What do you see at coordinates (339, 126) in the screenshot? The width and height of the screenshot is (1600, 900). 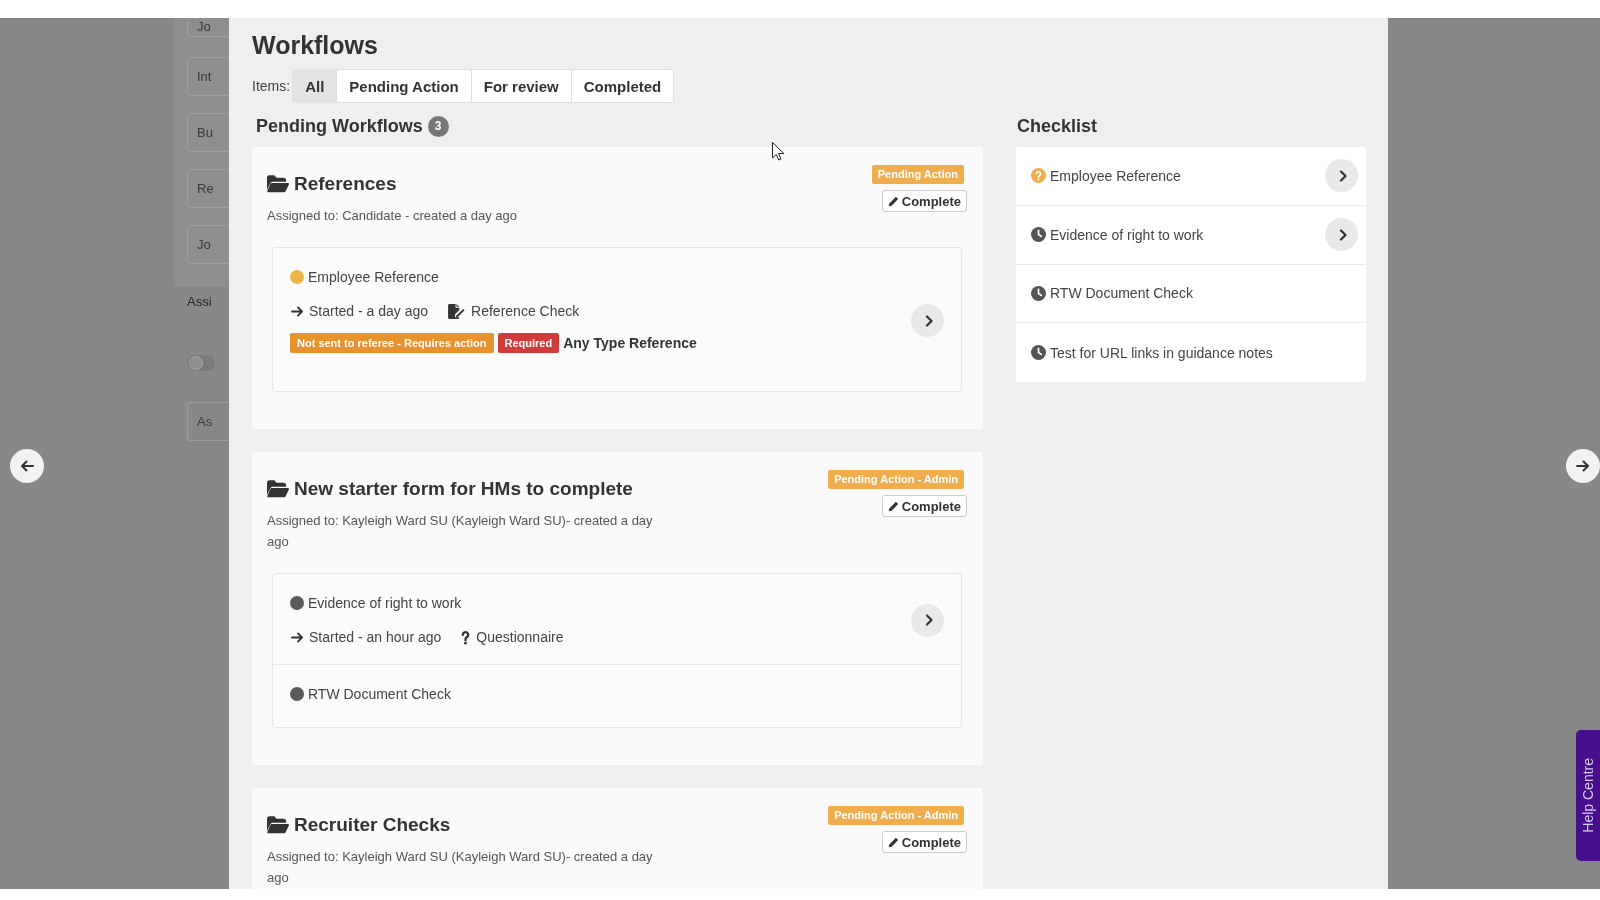 I see `section-title: Pending Workflows` at bounding box center [339, 126].